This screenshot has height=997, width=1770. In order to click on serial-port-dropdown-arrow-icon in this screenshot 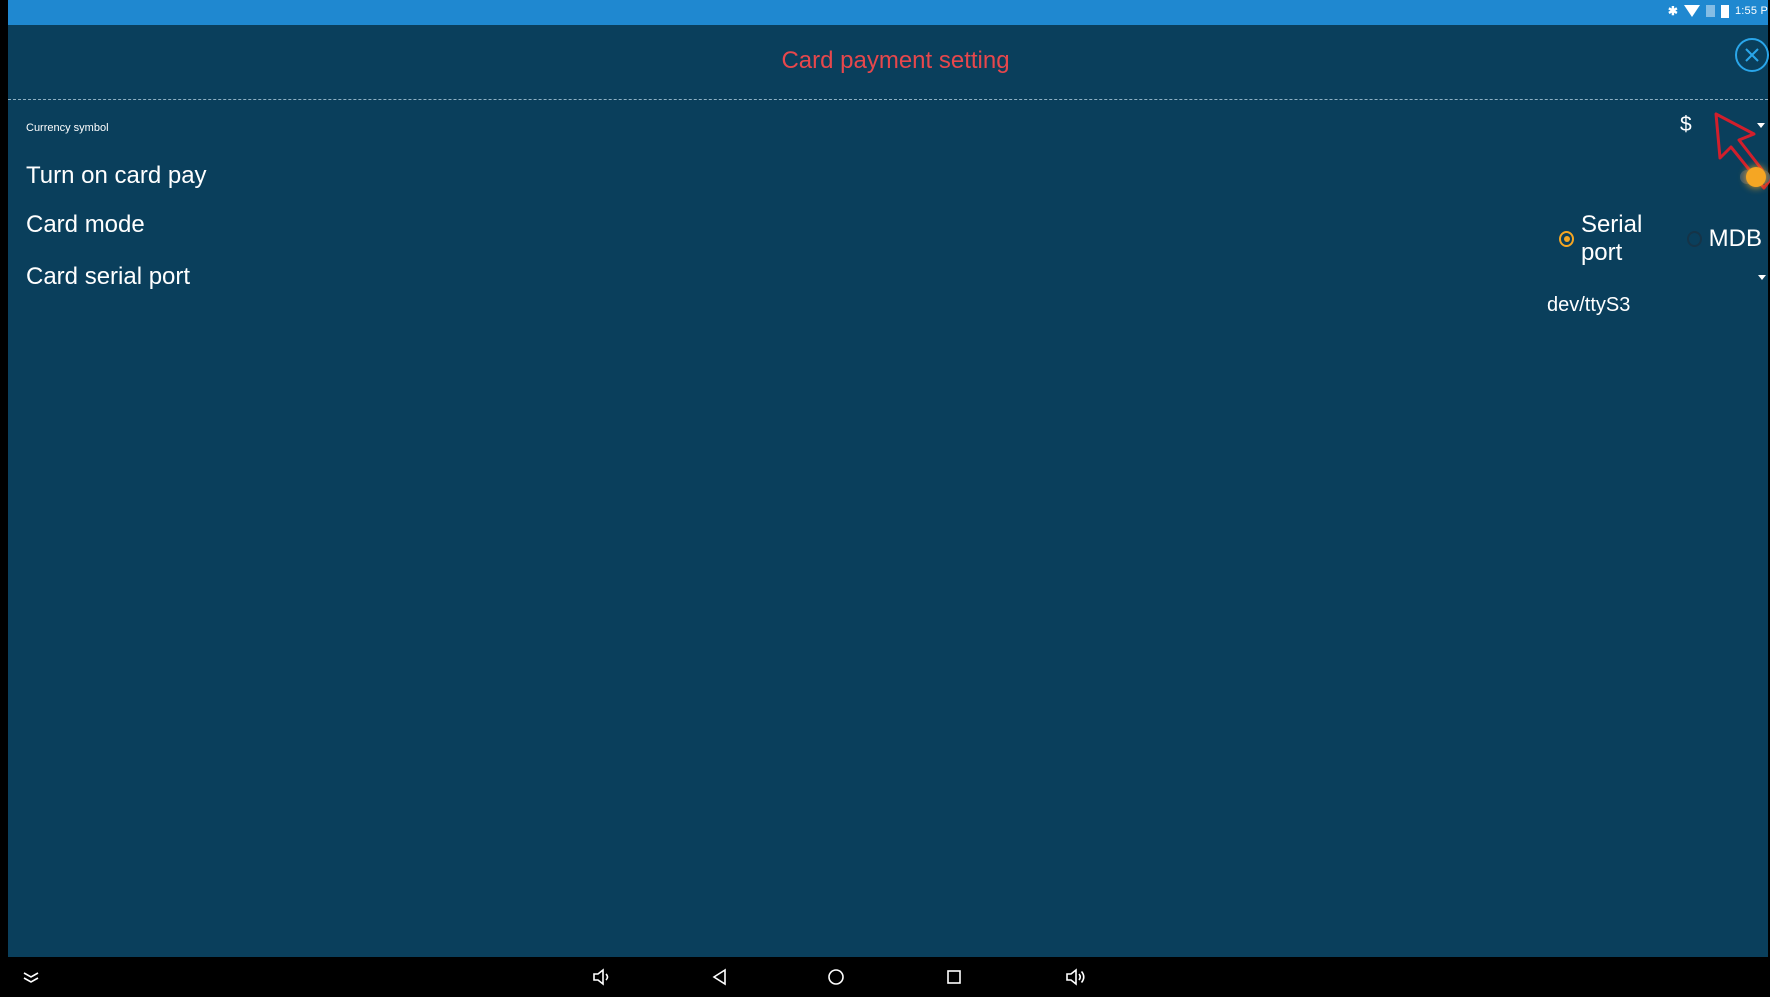, I will do `click(1762, 277)`.